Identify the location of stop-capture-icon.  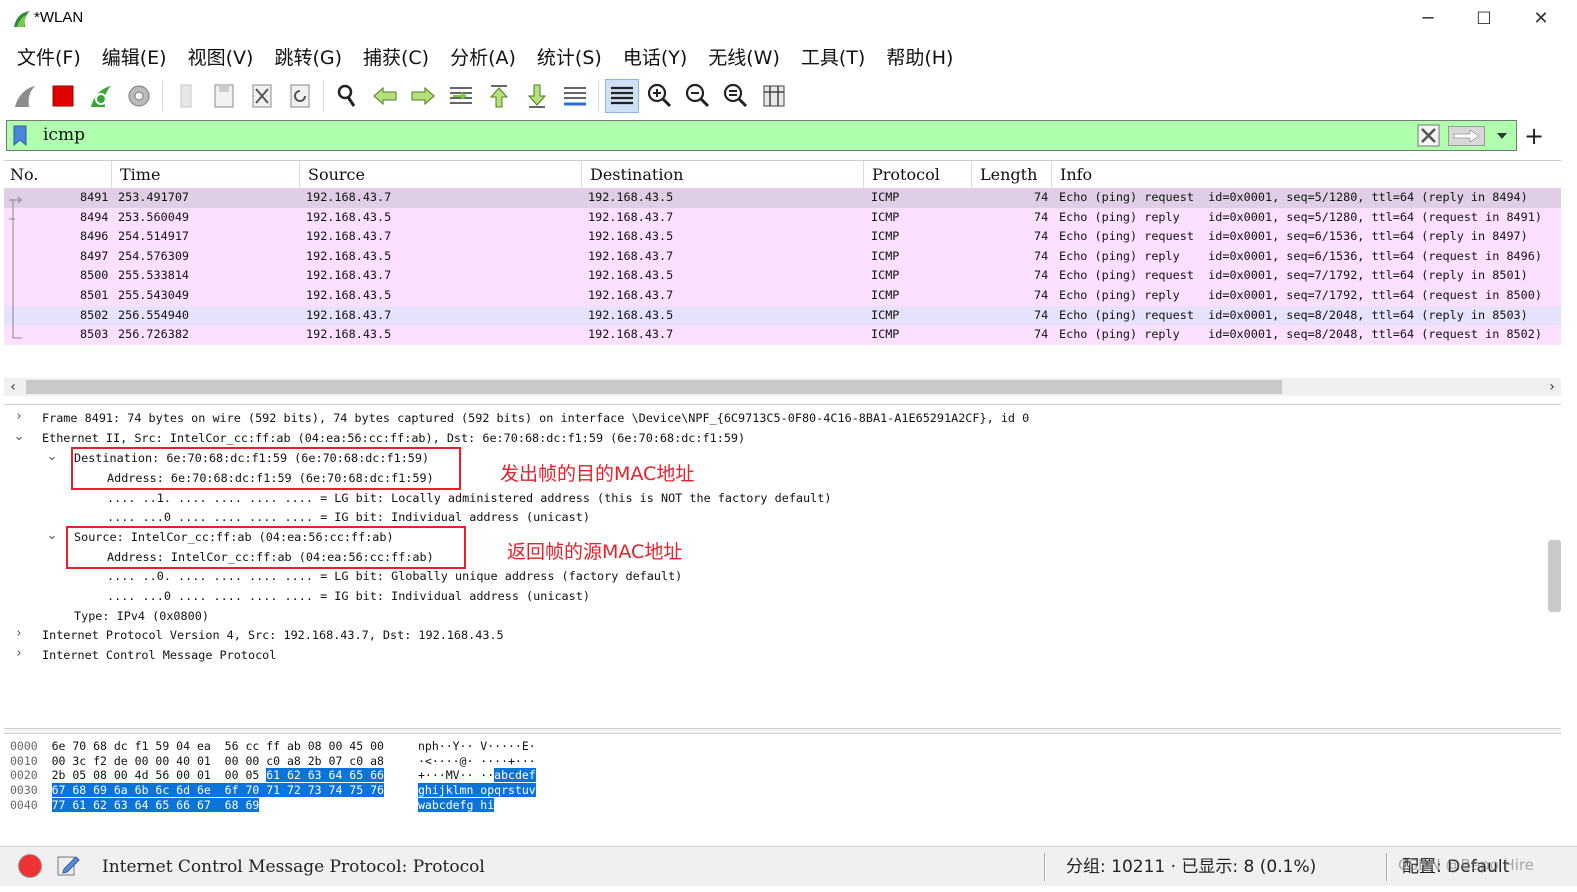
(63, 96).